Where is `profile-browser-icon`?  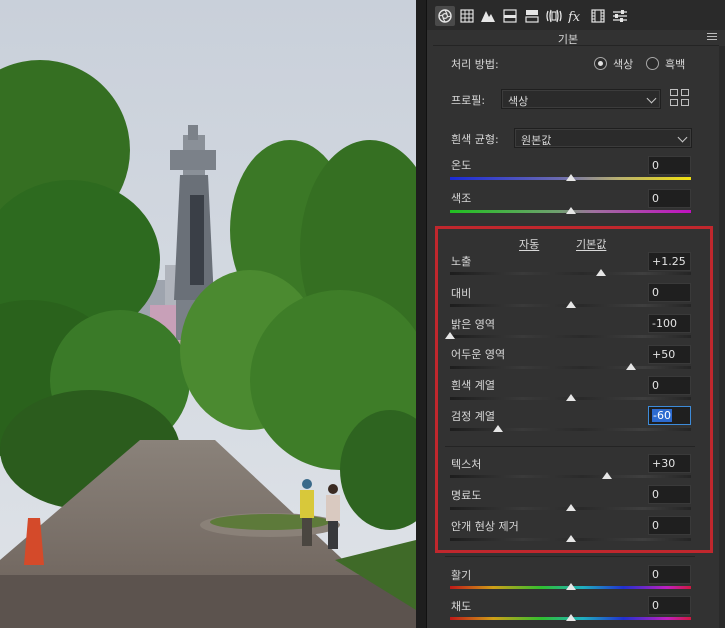
profile-browser-icon is located at coordinates (680, 98).